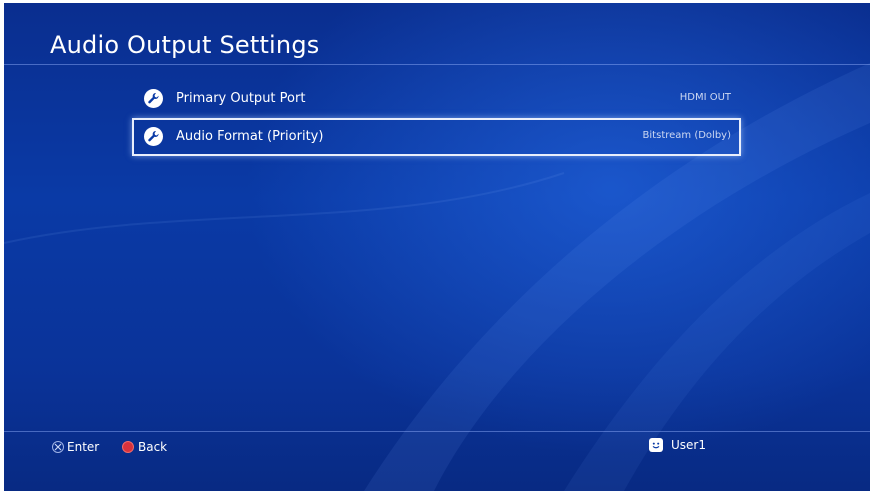 The width and height of the screenshot is (872, 494). What do you see at coordinates (128, 447) in the screenshot?
I see `circle-button-icon` at bounding box center [128, 447].